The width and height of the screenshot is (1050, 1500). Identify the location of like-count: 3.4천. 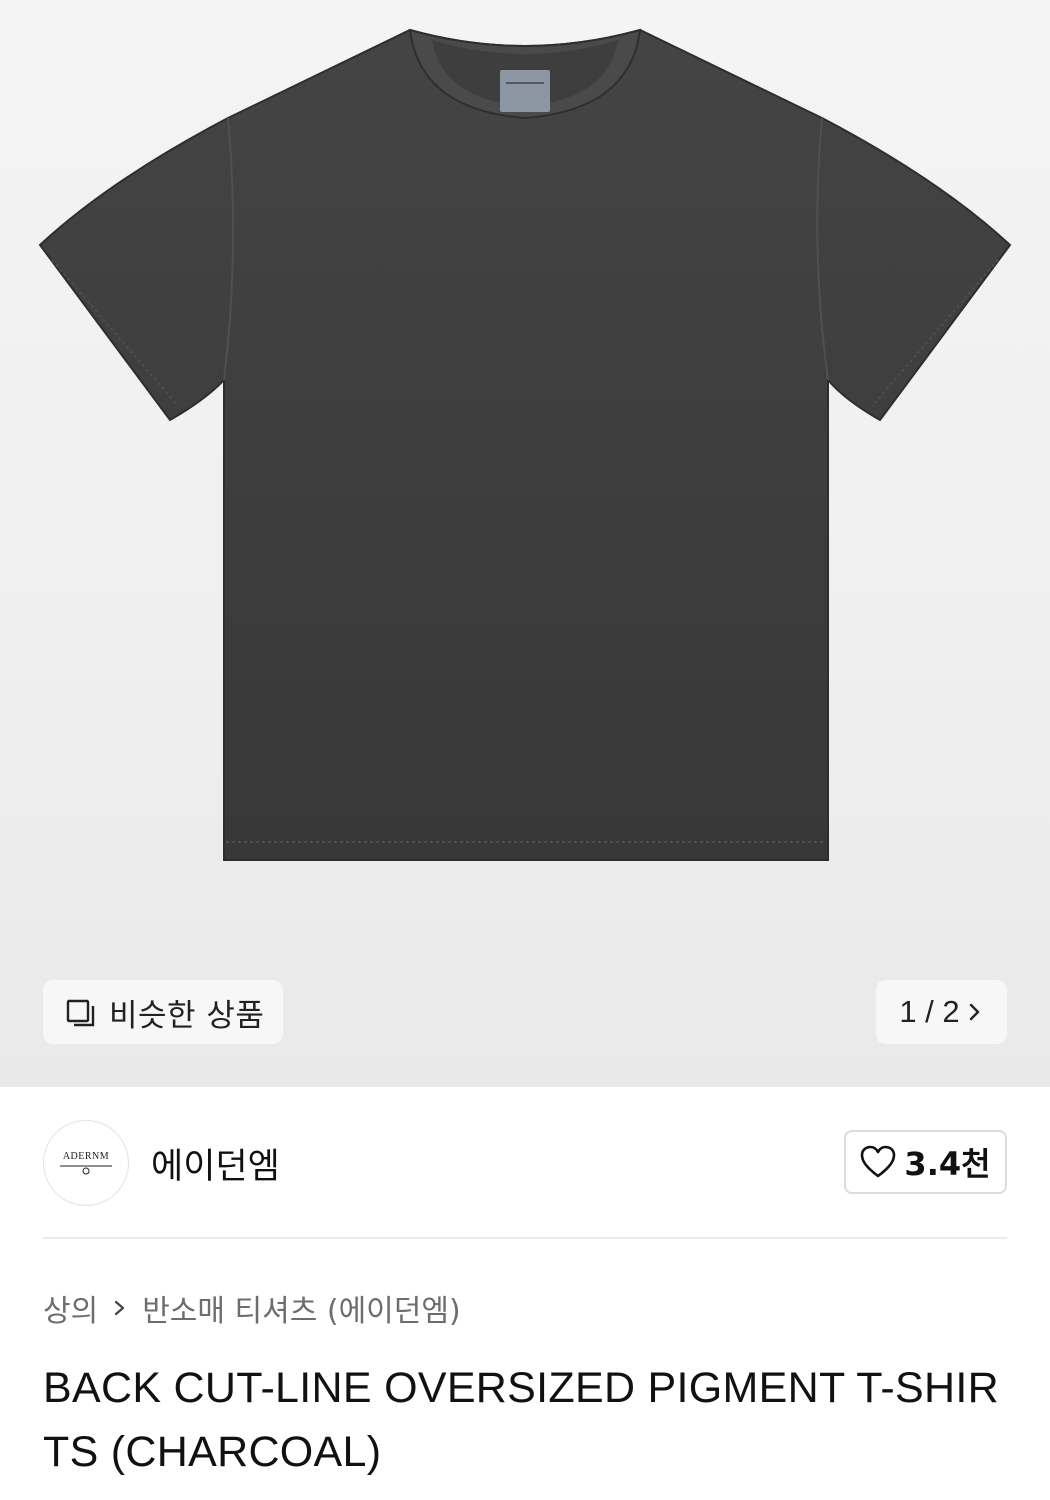
(947, 1164).